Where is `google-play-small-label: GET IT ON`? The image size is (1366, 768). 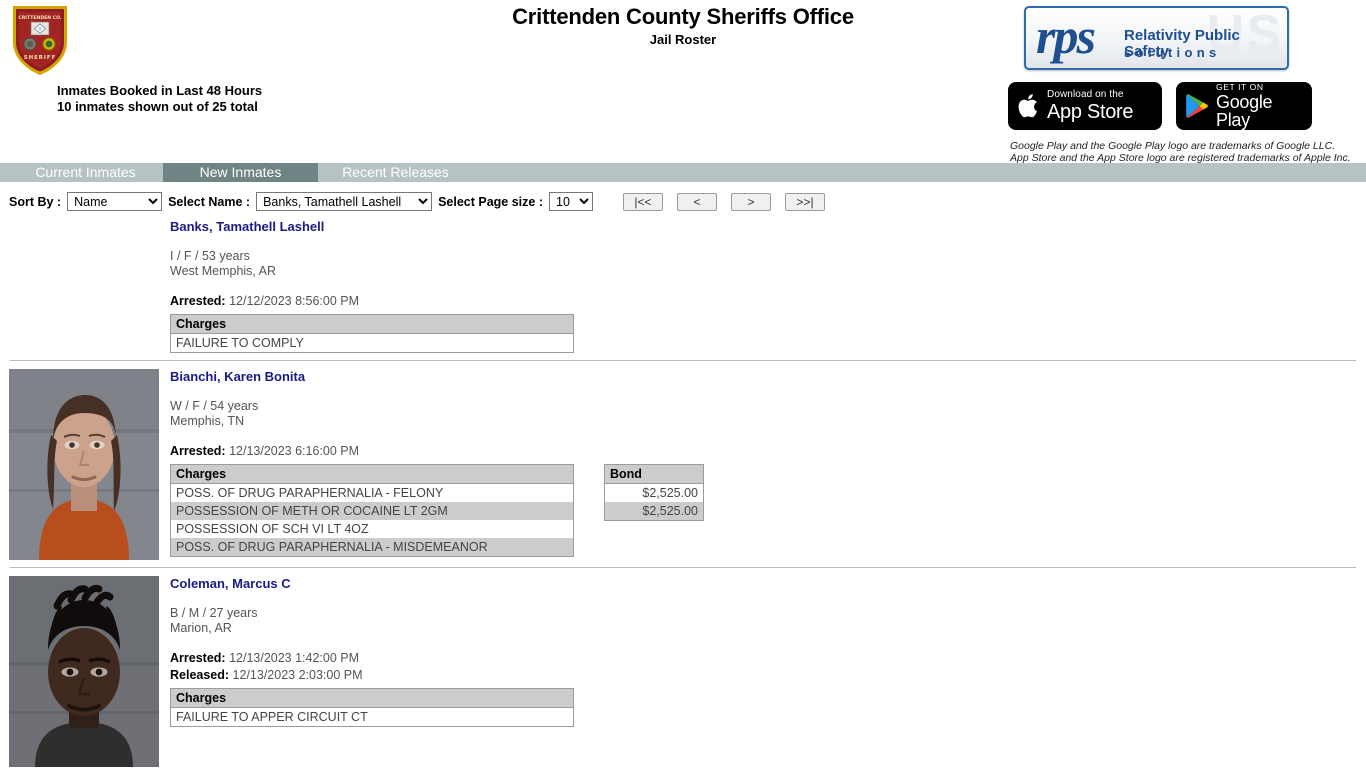
google-play-small-label: GET IT ON is located at coordinates (1240, 86).